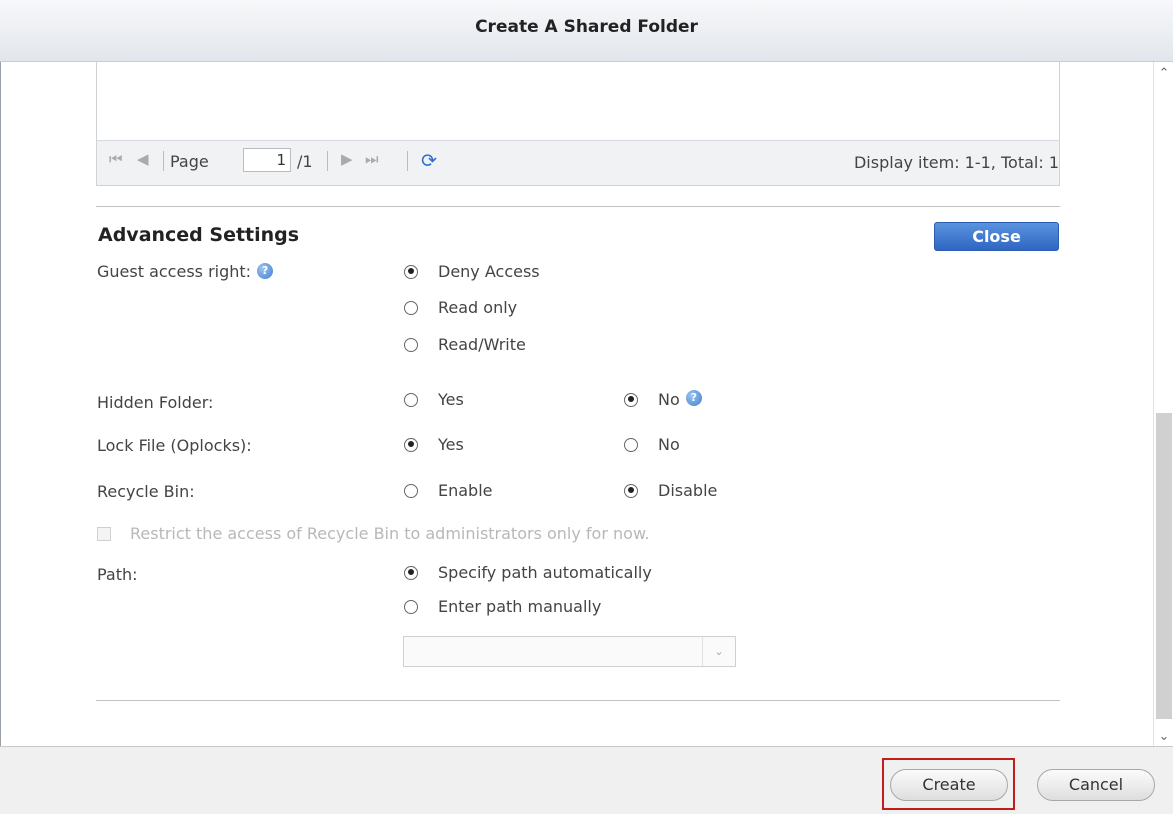  Describe the element at coordinates (1163, 73) in the screenshot. I see `scroll-up-icon: ⌃` at that location.